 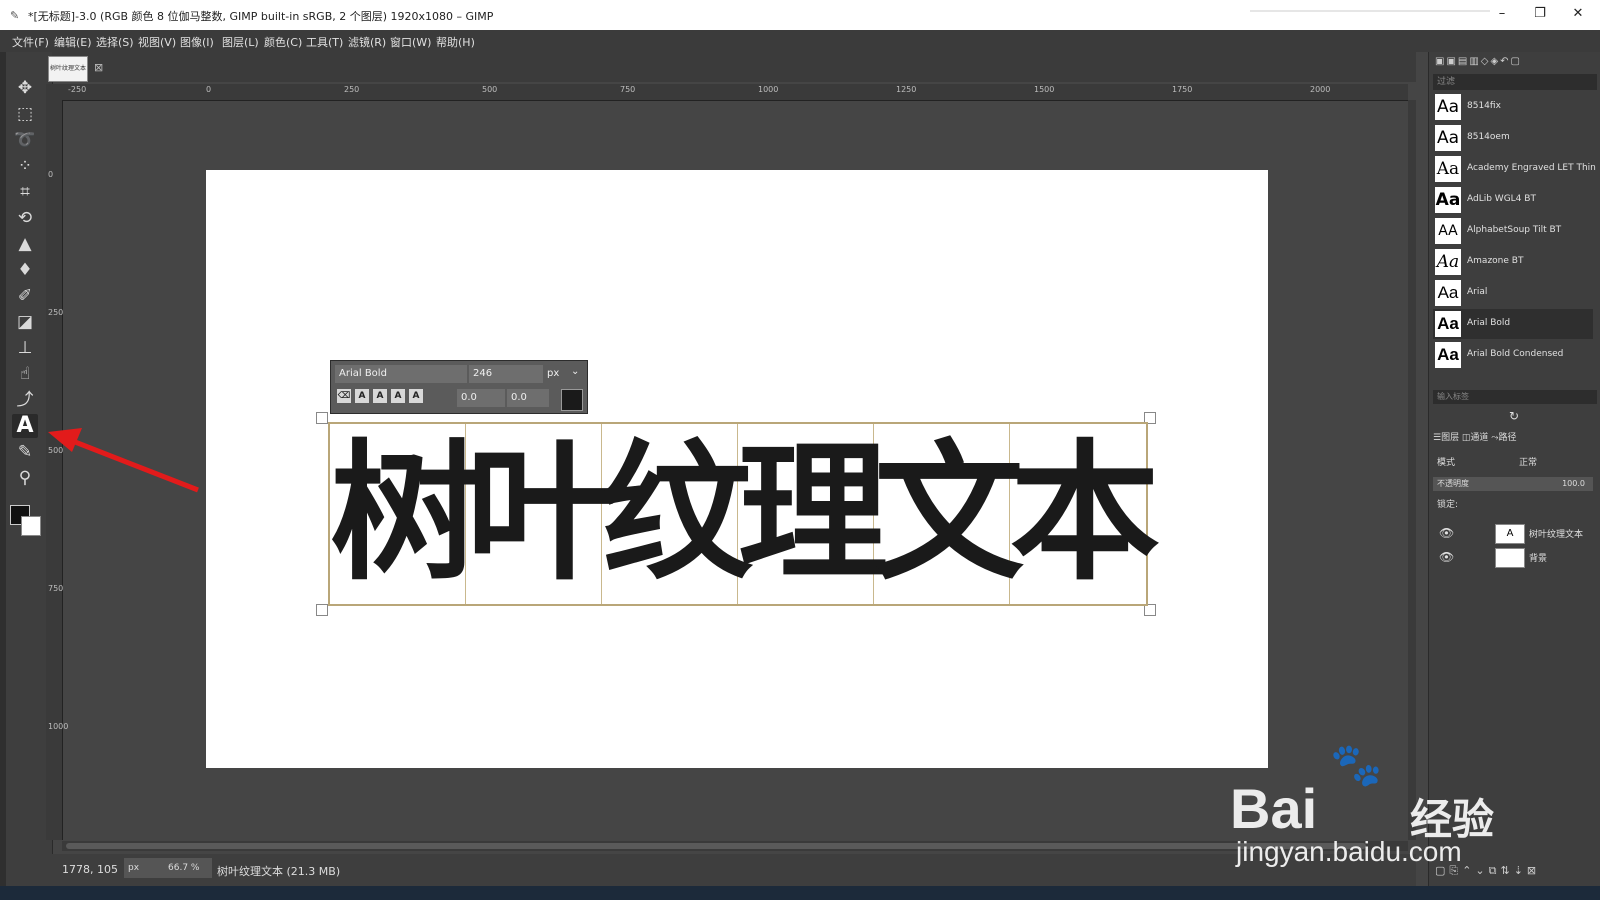 I want to click on font-list-item: Aa AdLib WGL4 BT, so click(x=1513, y=200).